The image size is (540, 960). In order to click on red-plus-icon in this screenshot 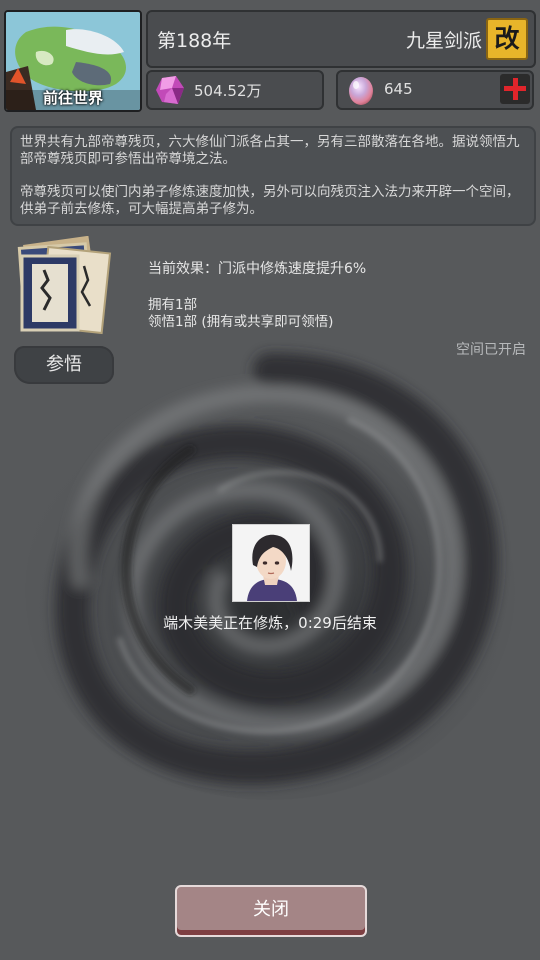, I will do `click(515, 89)`.